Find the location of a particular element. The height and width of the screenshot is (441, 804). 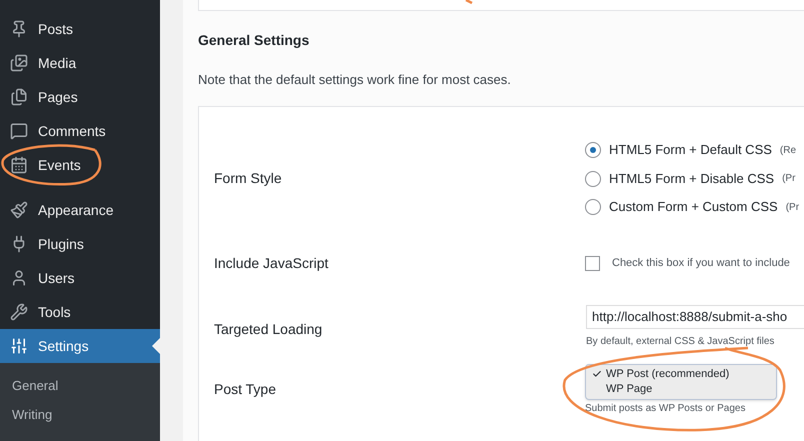

sidebar-item: Media is located at coordinates (80, 63).